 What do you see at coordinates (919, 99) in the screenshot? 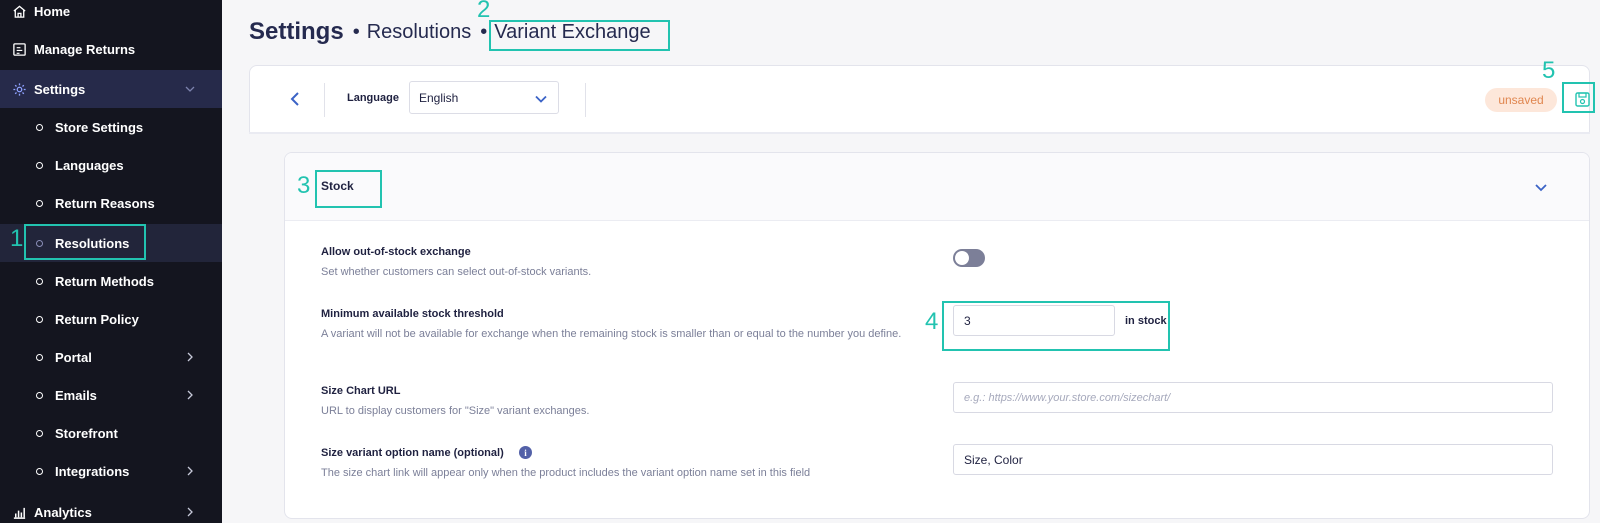
I see `settings-toolbar: Language English unsaved` at bounding box center [919, 99].